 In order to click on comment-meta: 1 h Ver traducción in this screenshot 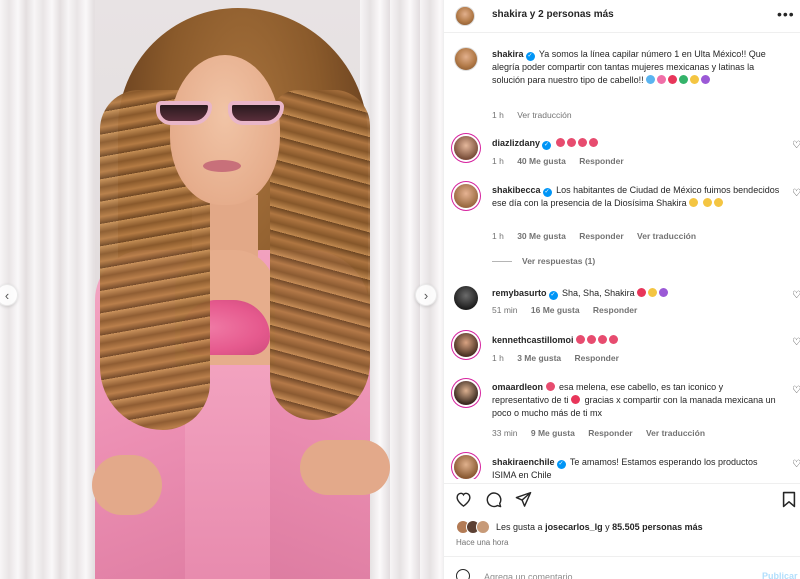, I will do `click(537, 115)`.